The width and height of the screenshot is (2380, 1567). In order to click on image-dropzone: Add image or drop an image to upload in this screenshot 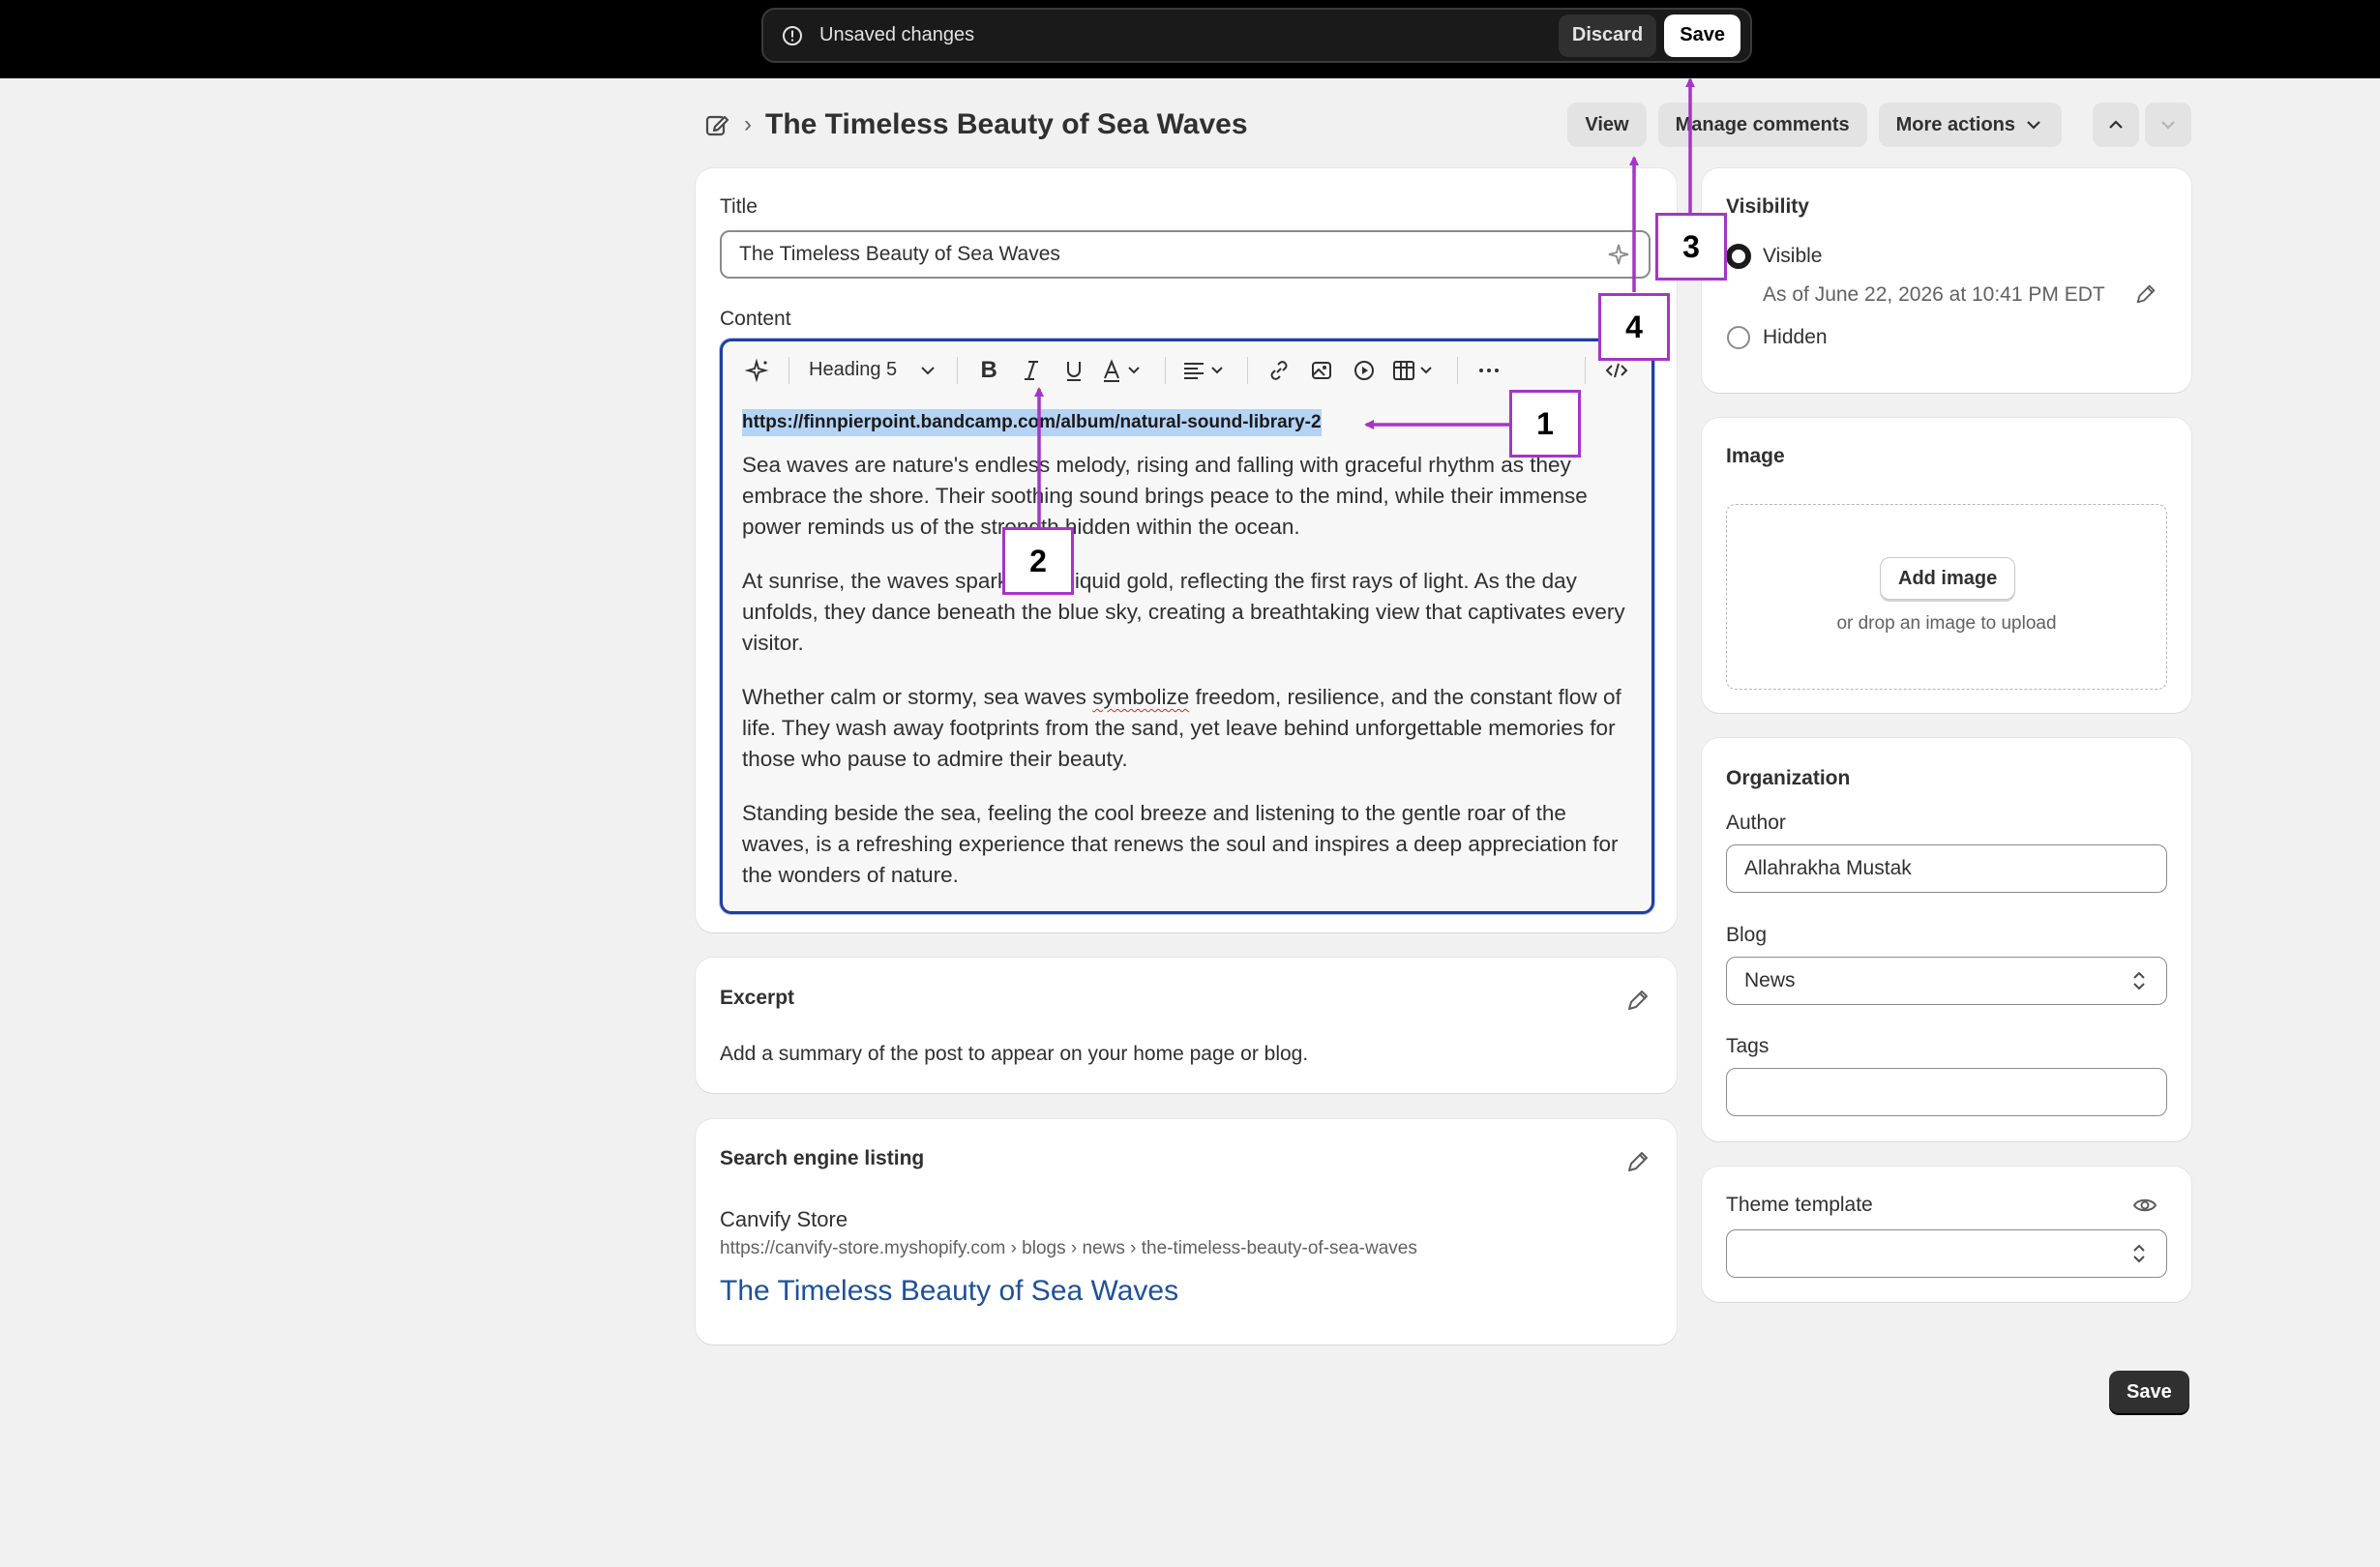, I will do `click(1947, 597)`.